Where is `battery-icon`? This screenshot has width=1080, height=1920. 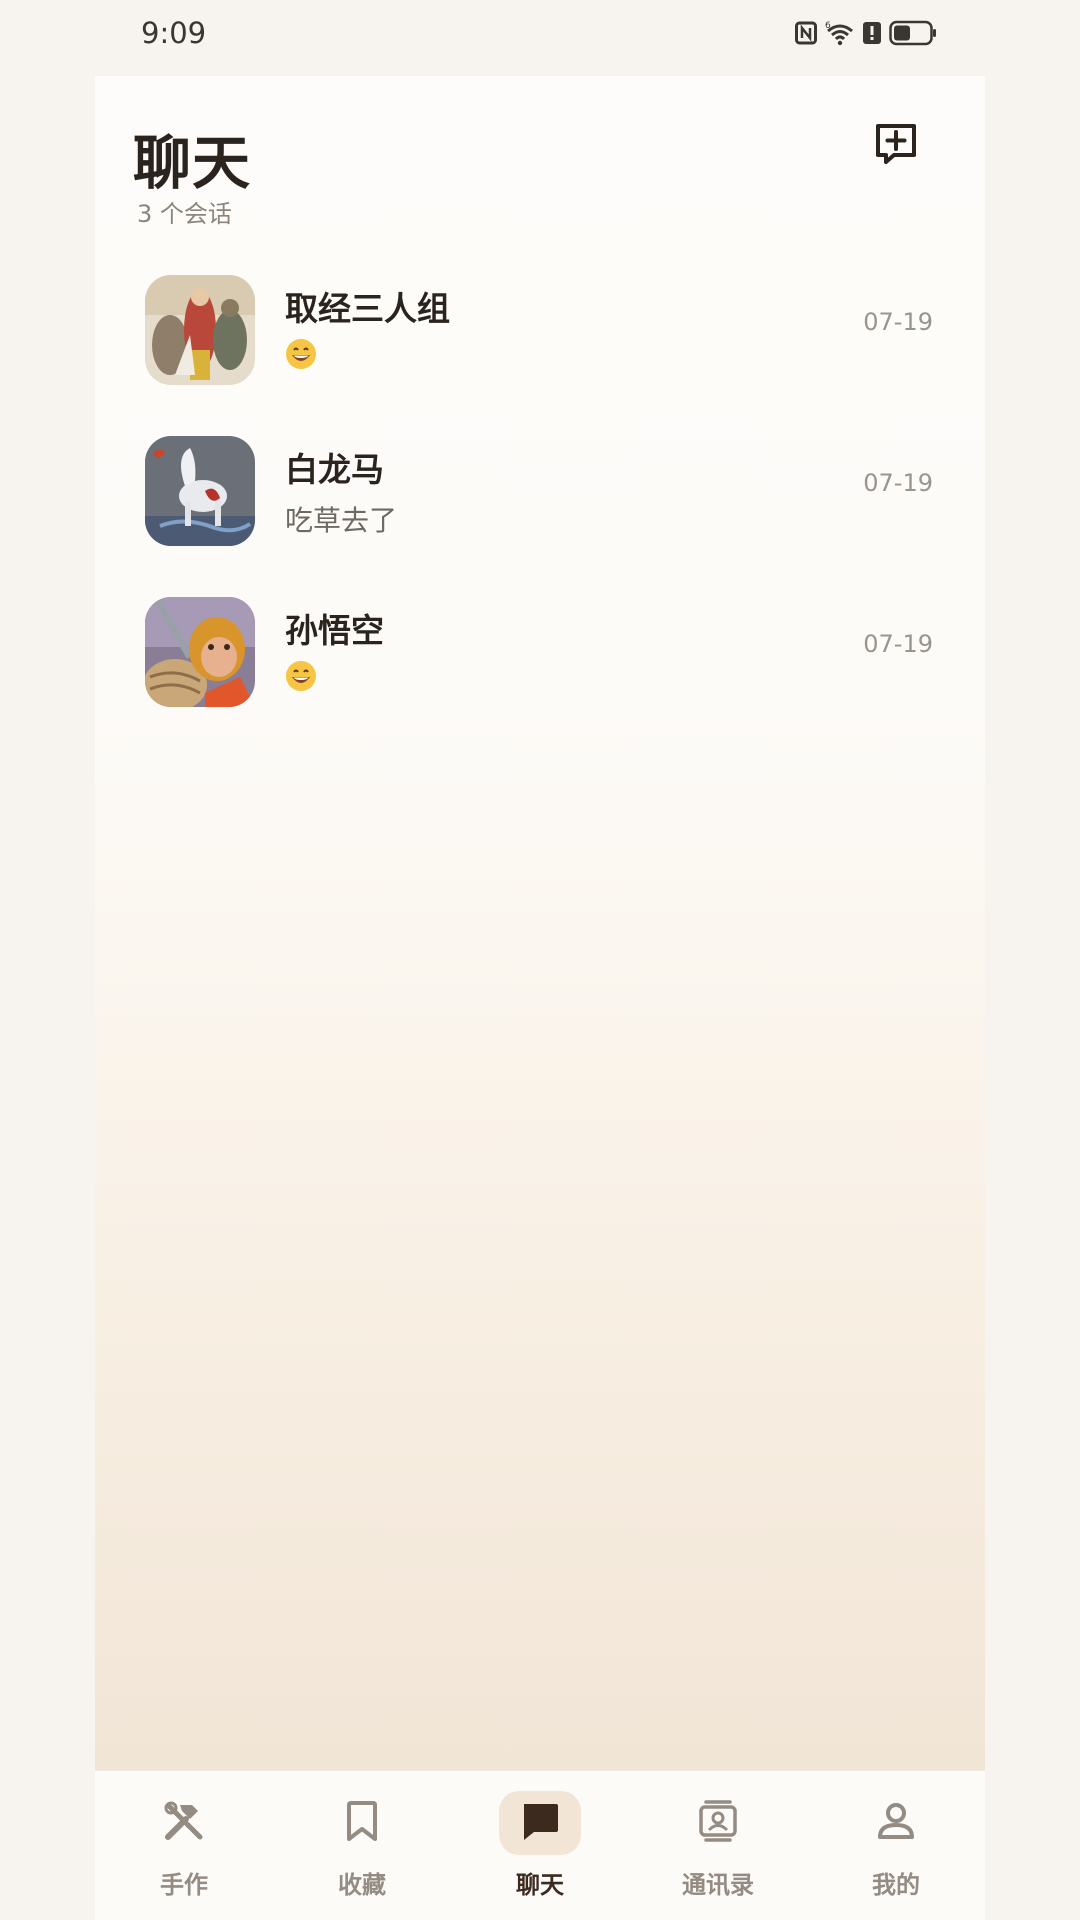
battery-icon is located at coordinates (913, 33).